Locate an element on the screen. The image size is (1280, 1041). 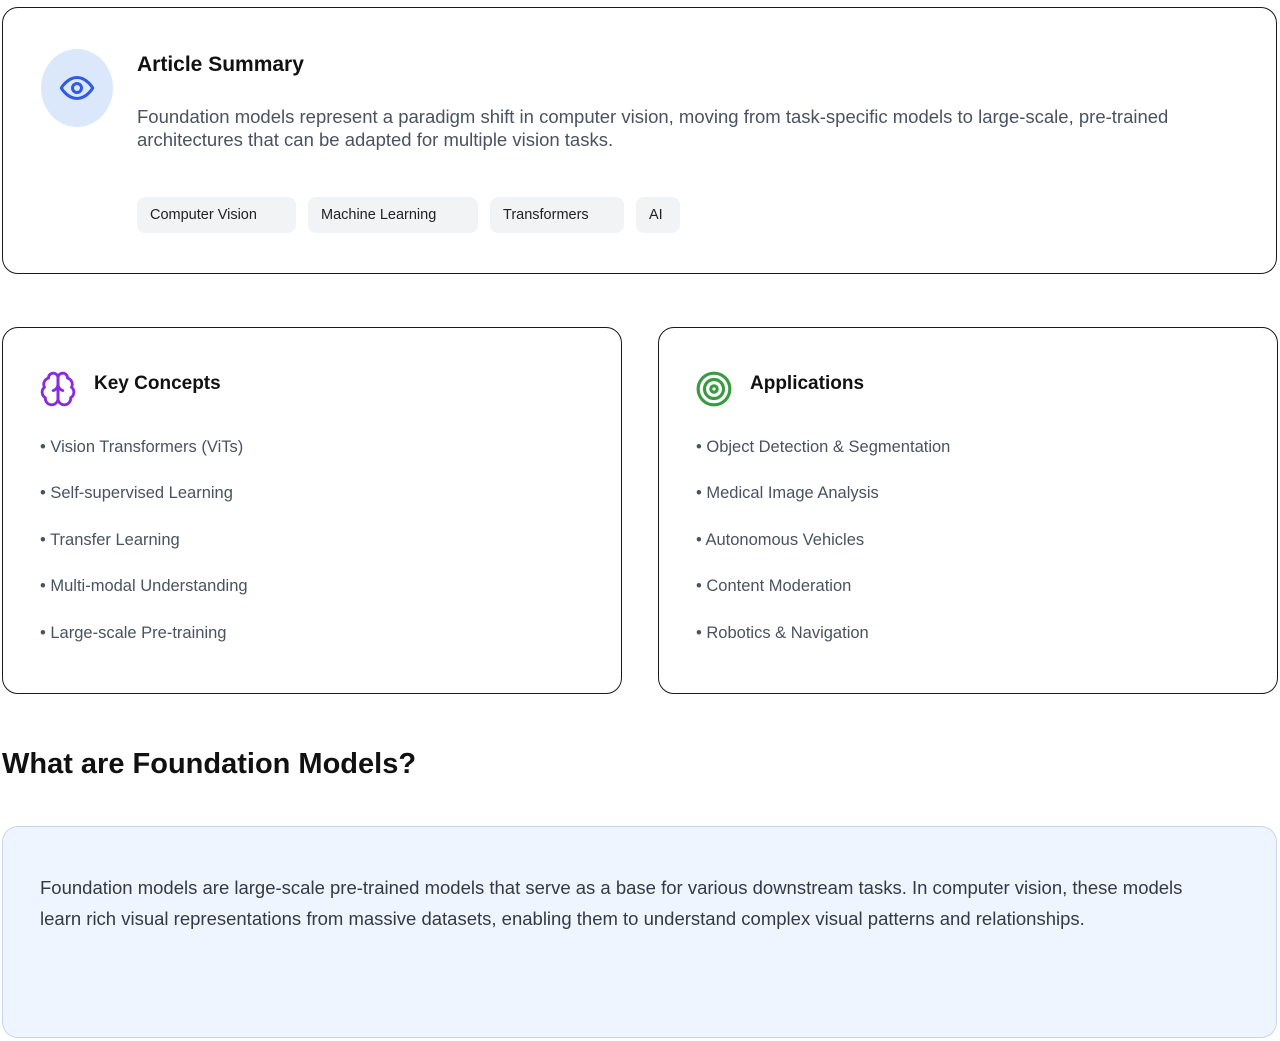
list-item: Self-supervised Learning is located at coordinates (144, 506).